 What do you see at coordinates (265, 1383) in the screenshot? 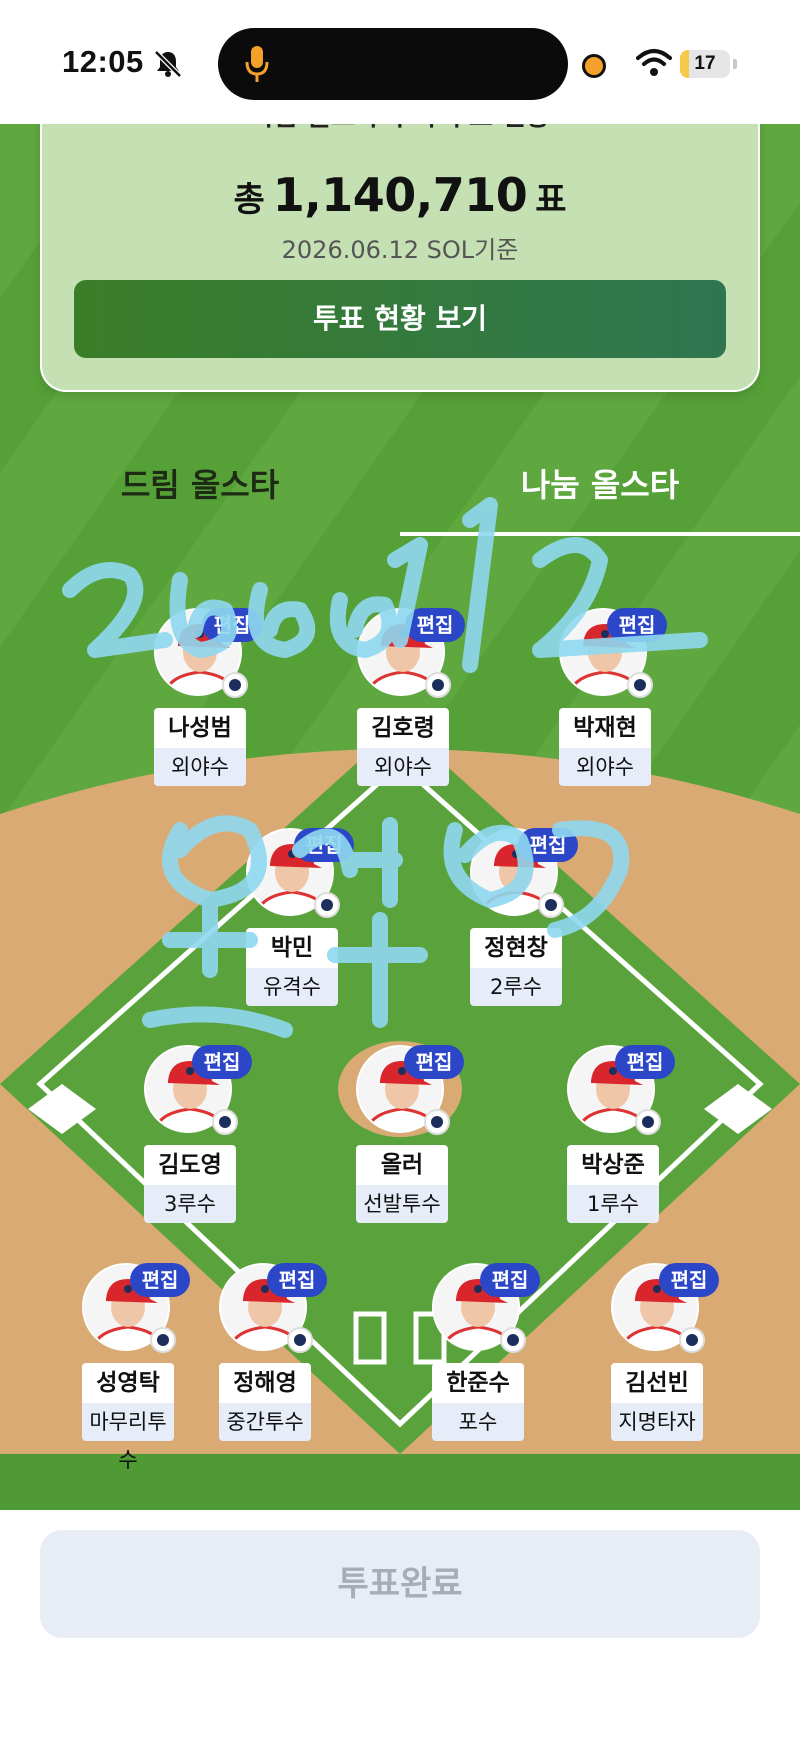
I see `player-name: 정해영` at bounding box center [265, 1383].